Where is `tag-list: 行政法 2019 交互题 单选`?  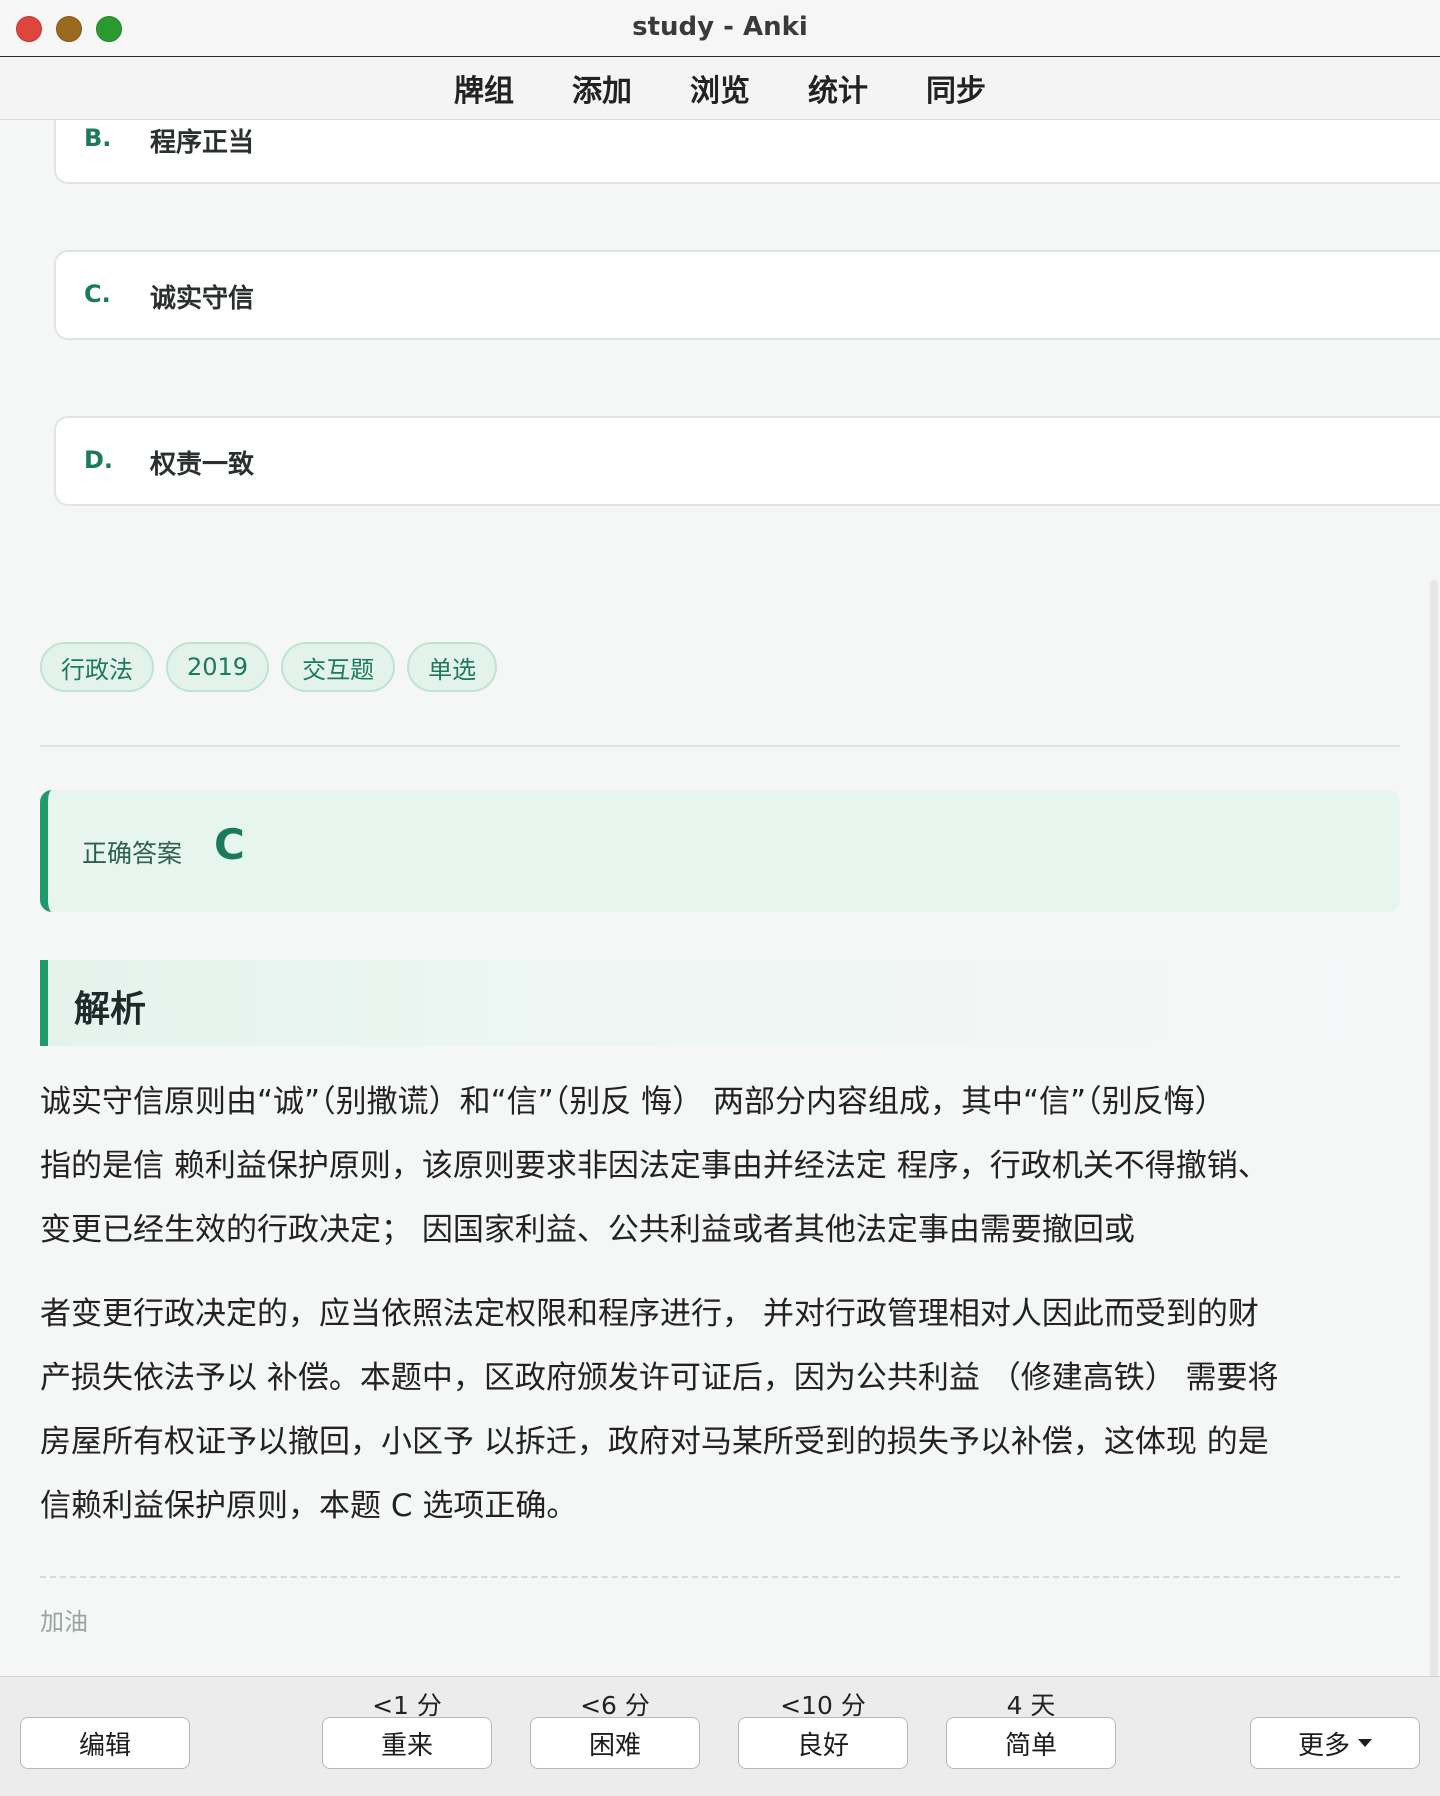
tag-list: 行政法 2019 交互题 单选 is located at coordinates (269, 667).